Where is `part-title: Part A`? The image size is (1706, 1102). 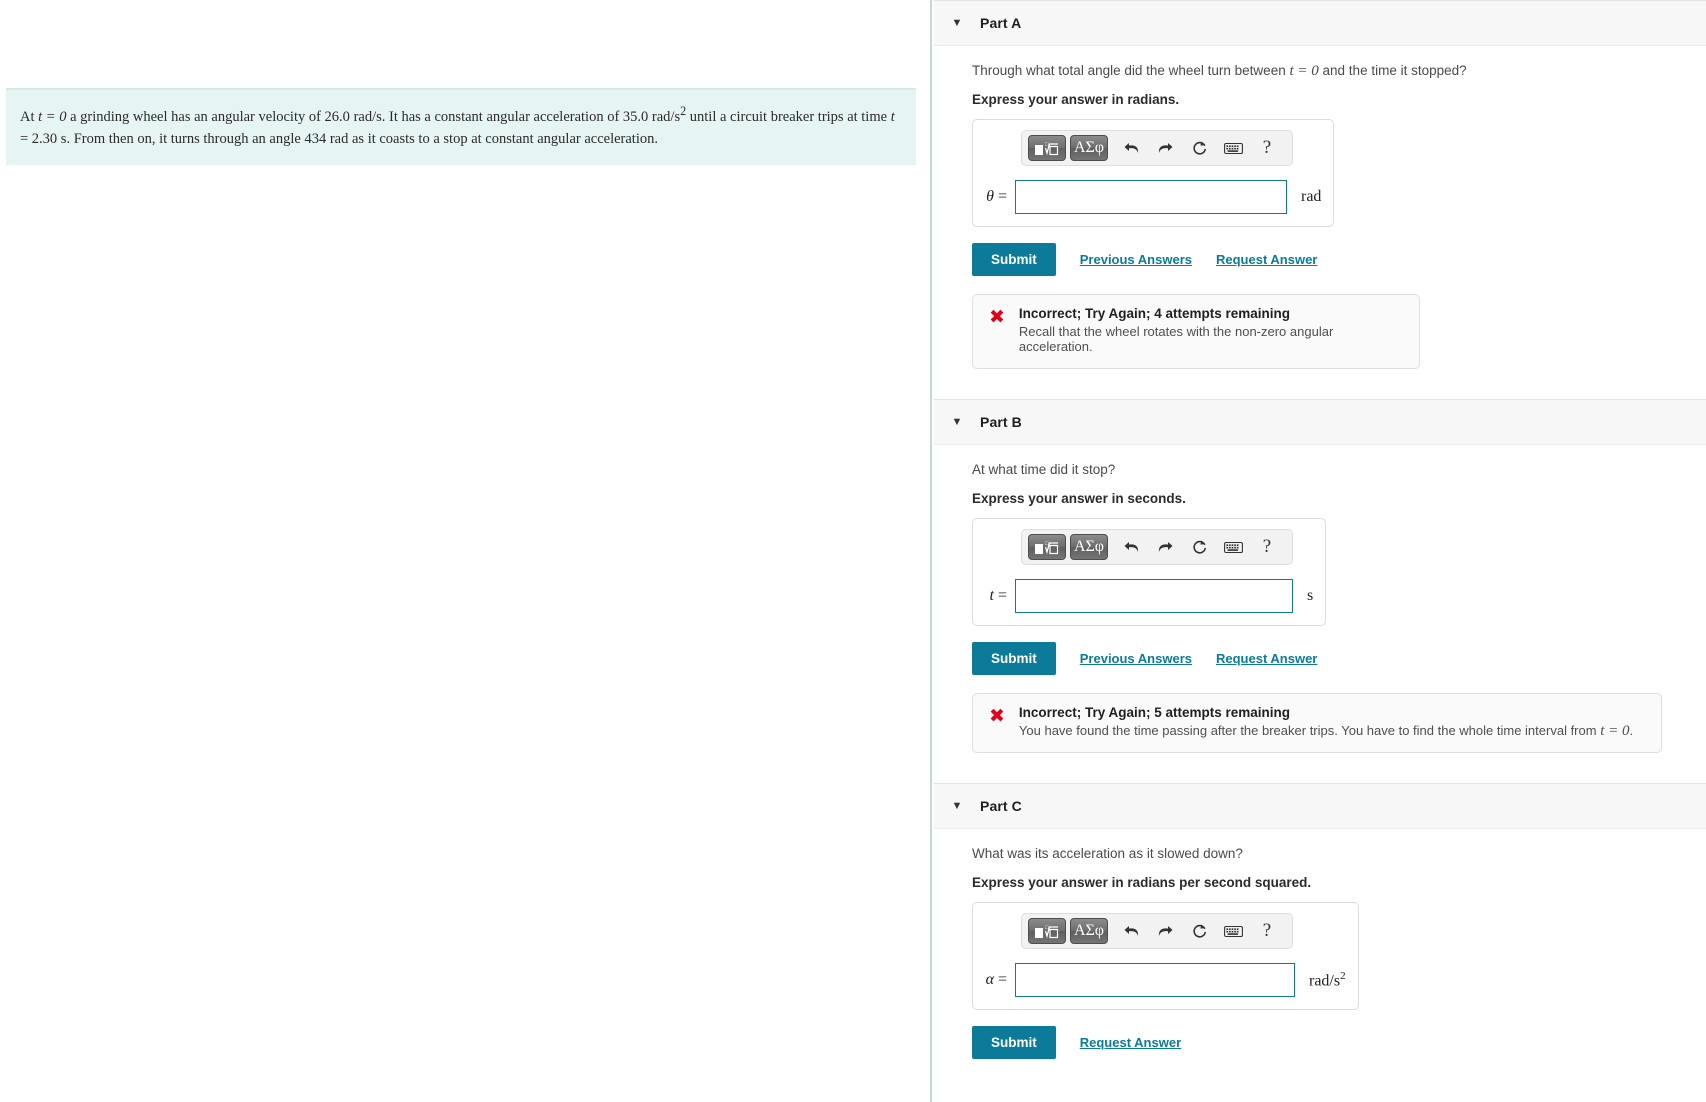
part-title: Part A is located at coordinates (1001, 23).